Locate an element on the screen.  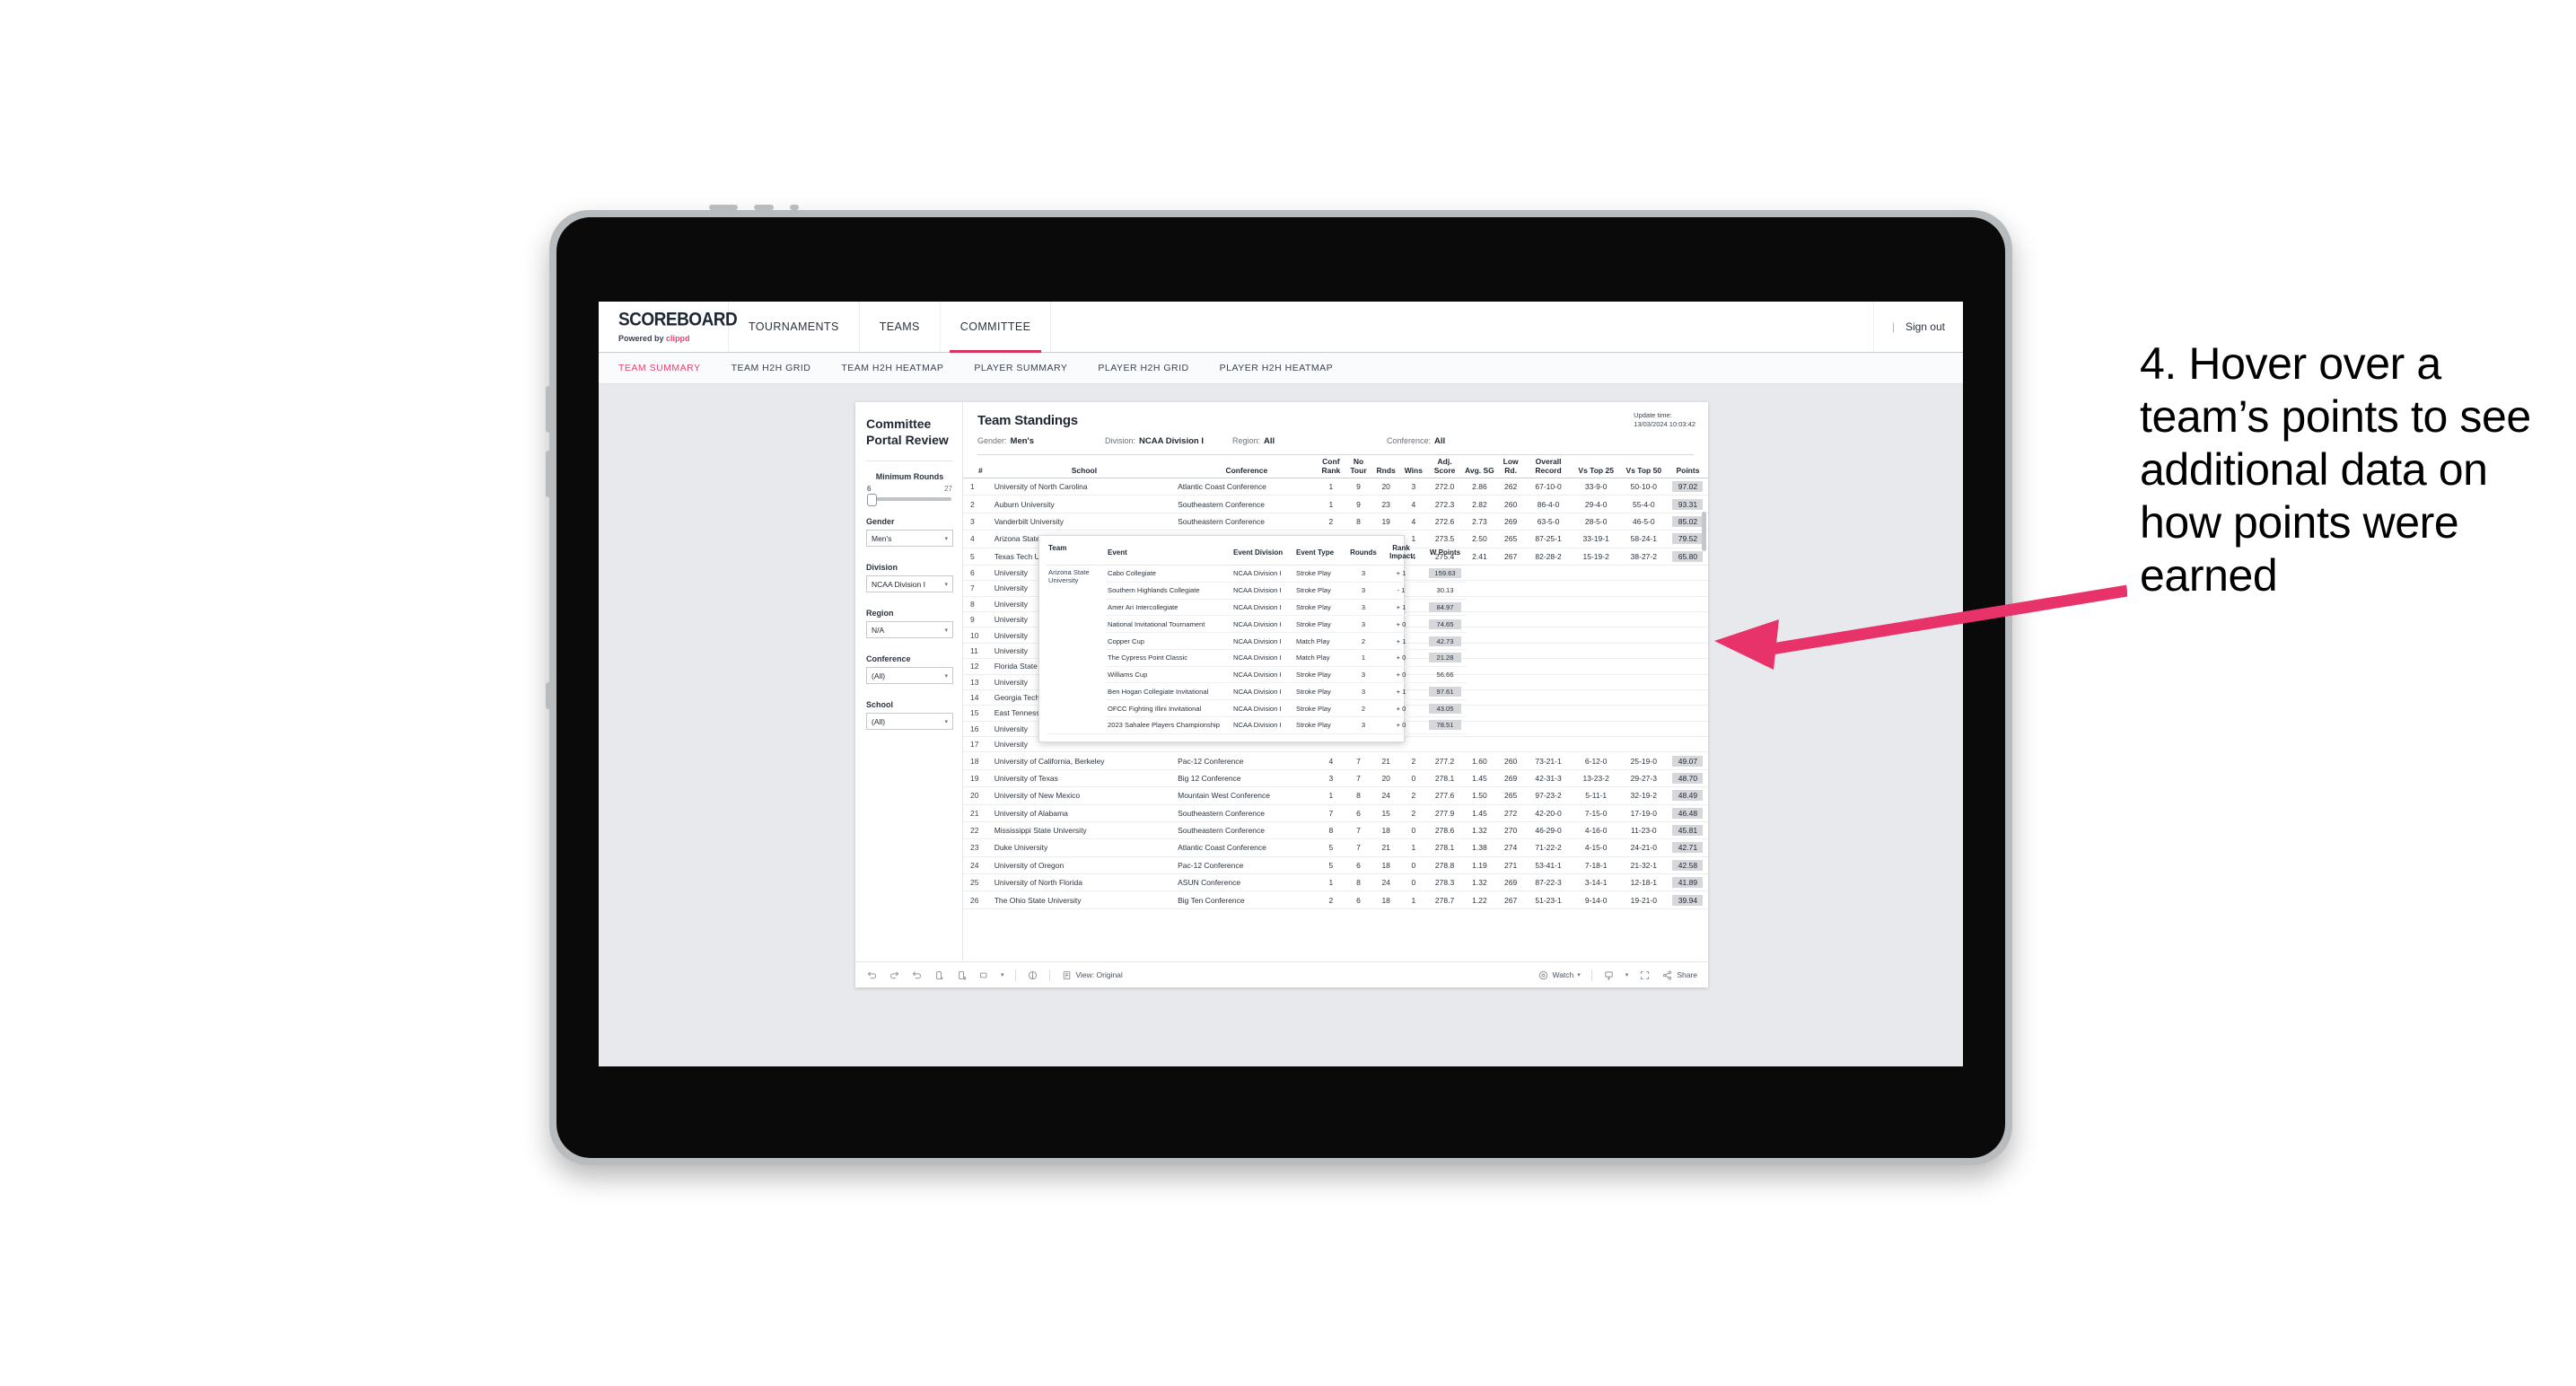
points-badge: 93.31 is located at coordinates (1688, 504).